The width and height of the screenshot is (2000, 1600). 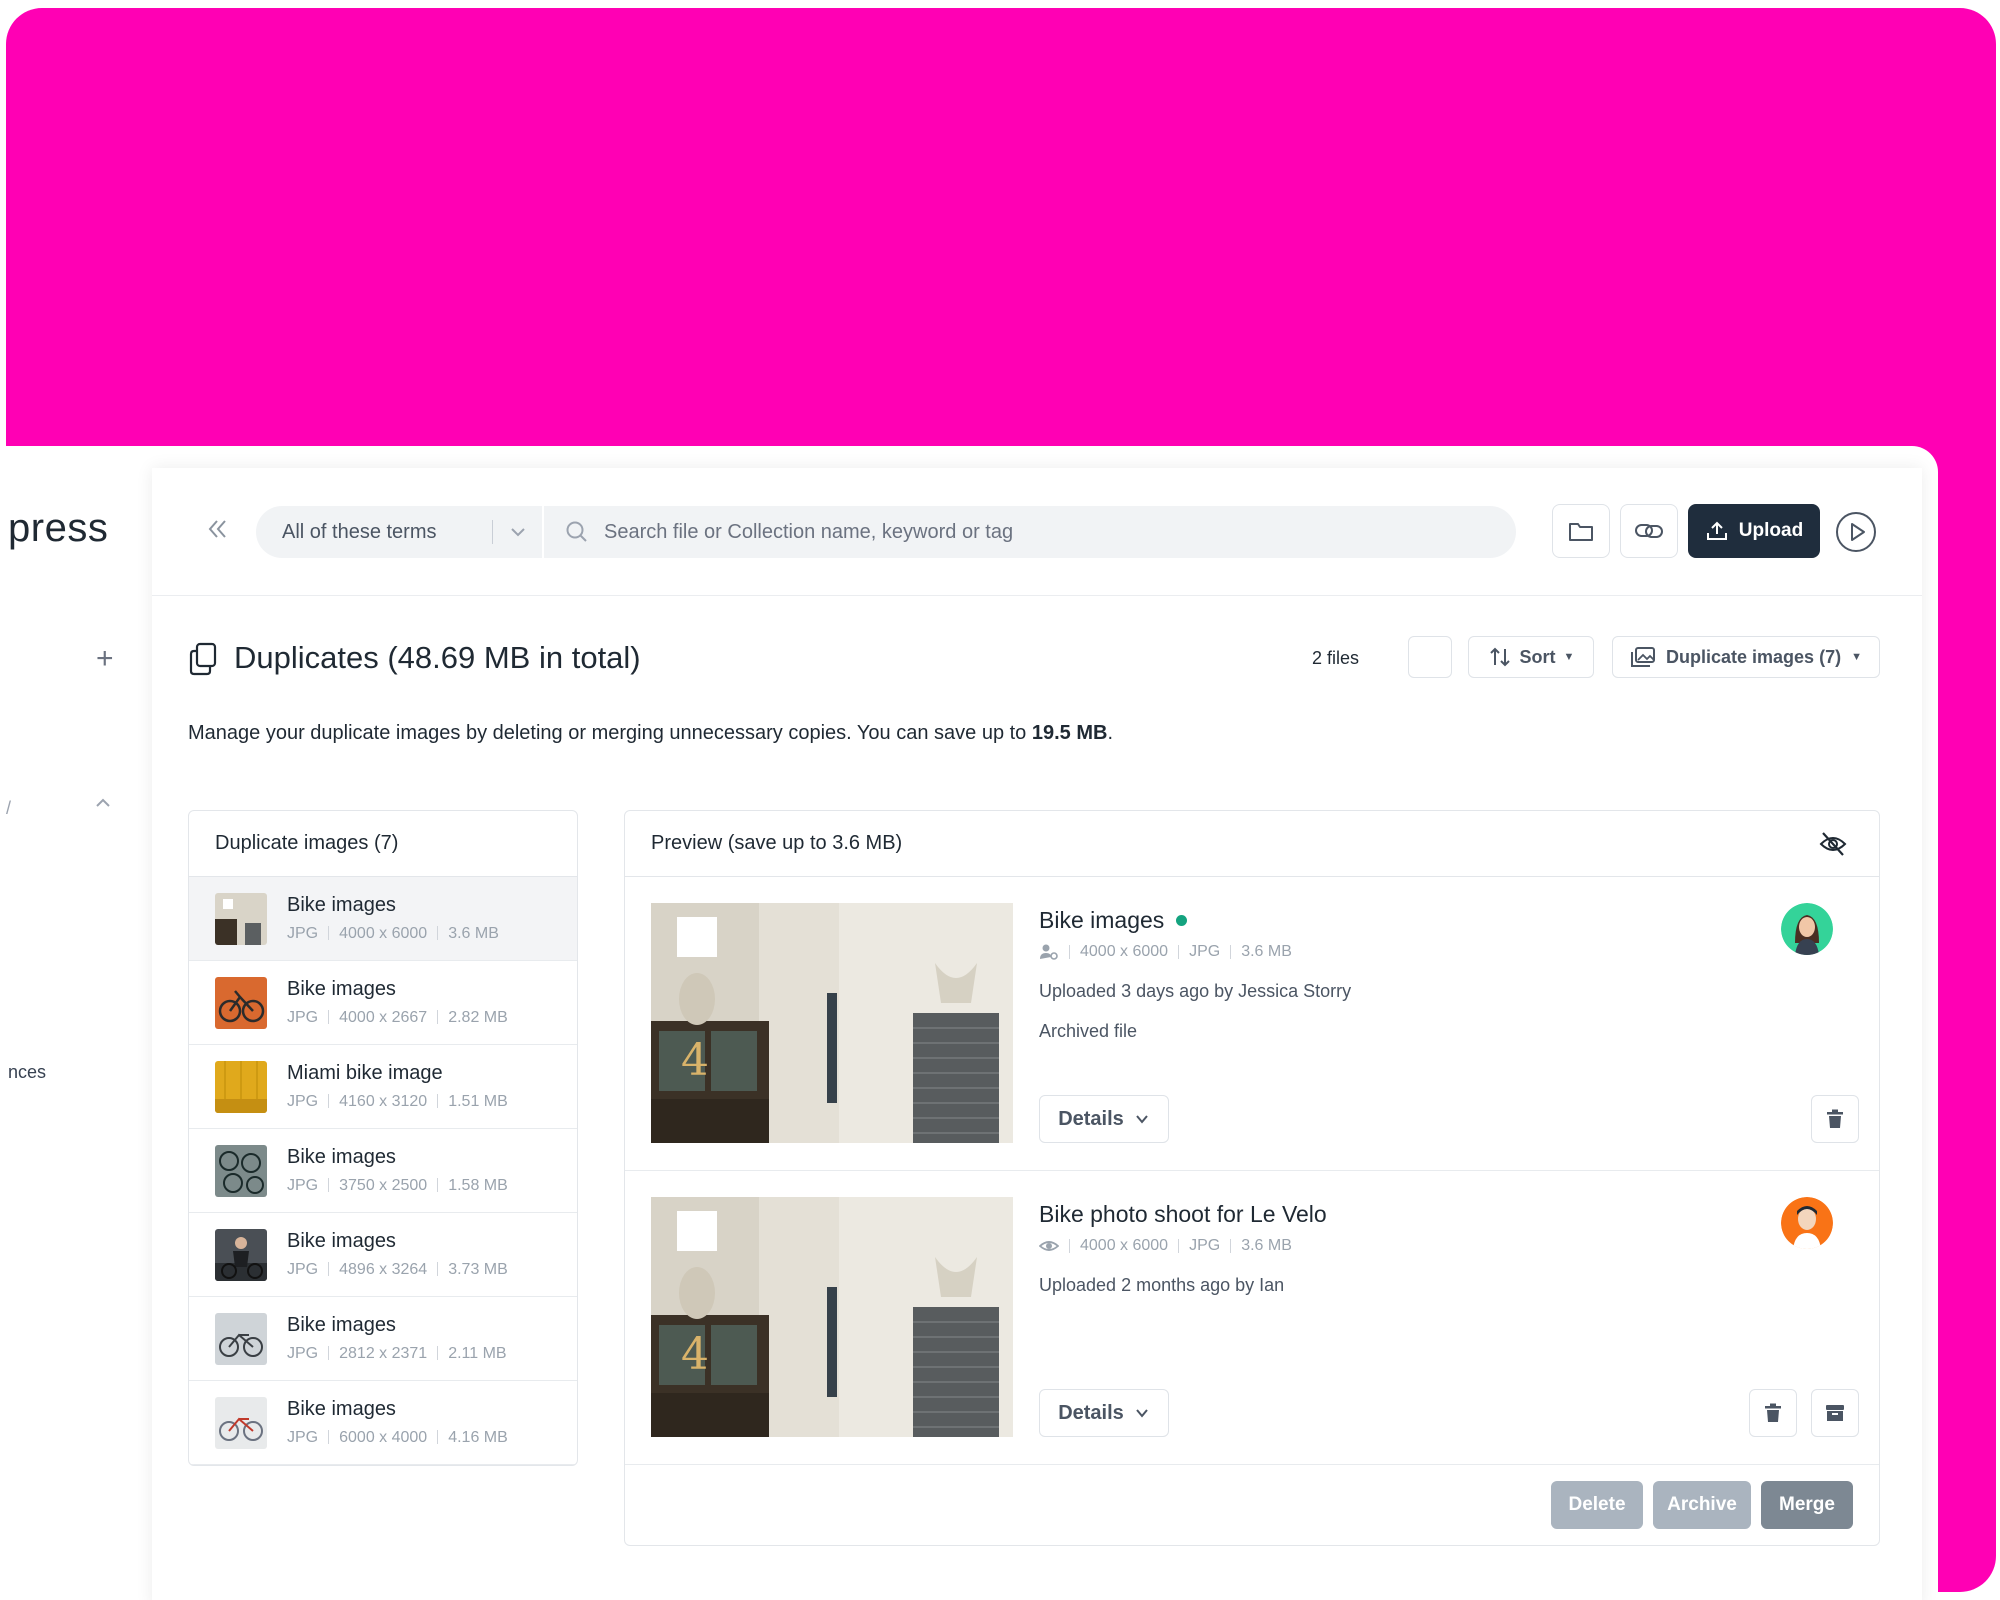 I want to click on search-icon, so click(x=576, y=531).